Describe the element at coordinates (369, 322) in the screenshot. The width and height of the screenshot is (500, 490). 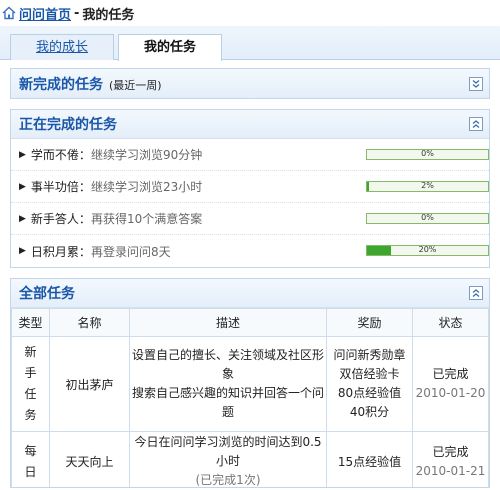
I see `column-header-reward: 奖励` at that location.